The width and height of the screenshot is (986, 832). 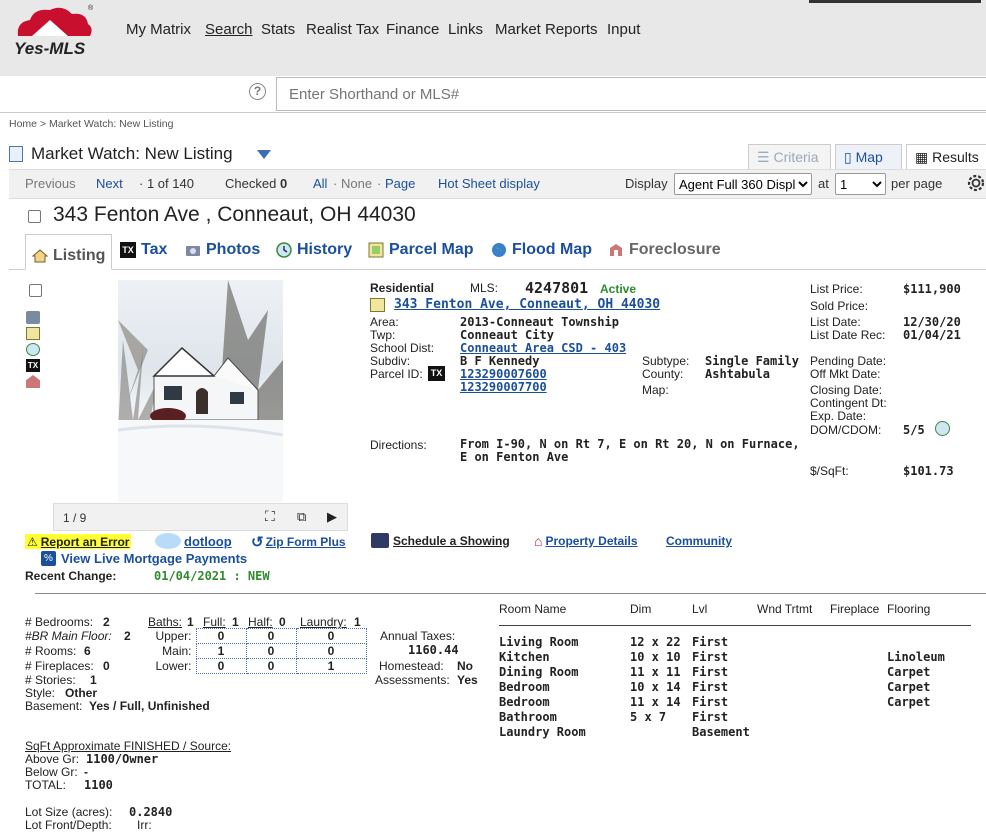 I want to click on room-level: Basement, so click(x=721, y=732).